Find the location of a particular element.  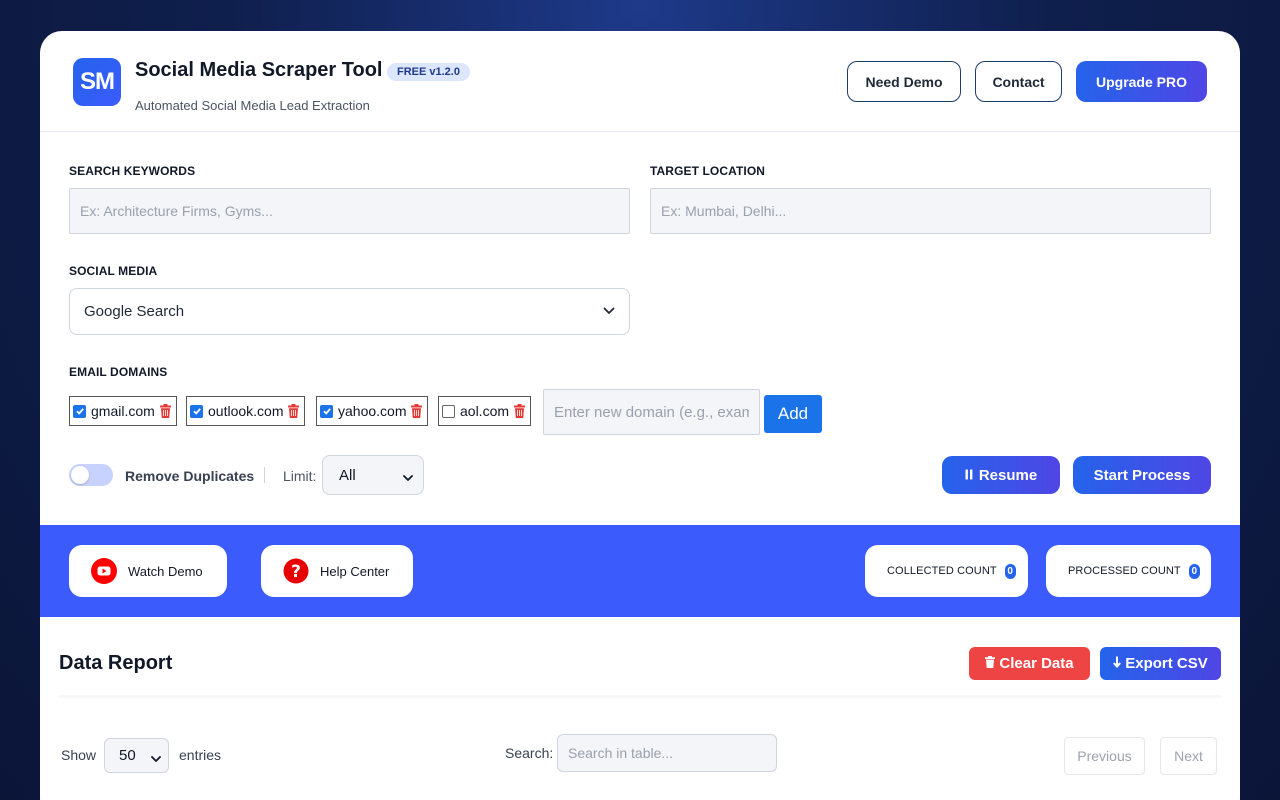

table-search-input is located at coordinates (667, 753).